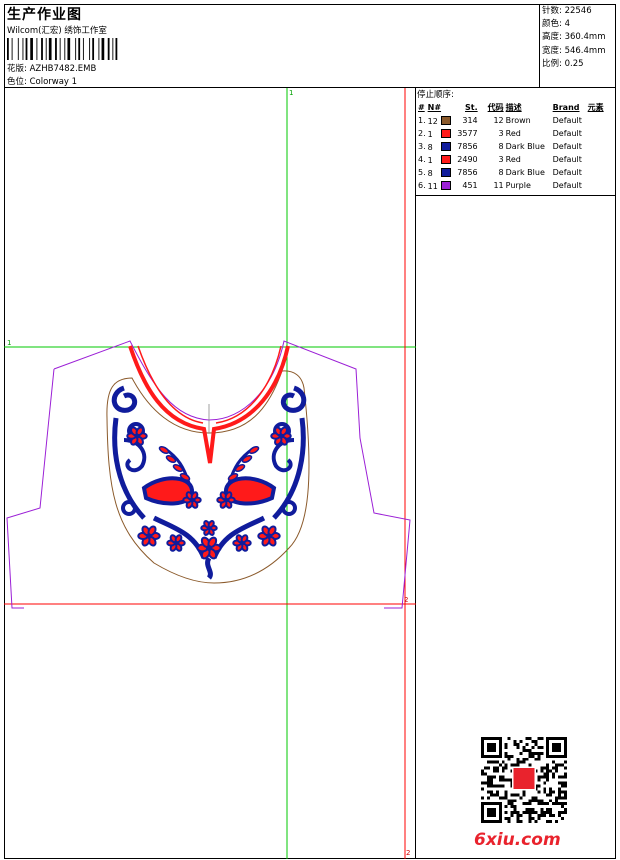  Describe the element at coordinates (53, 82) in the screenshot. I see `colorway-value: Colorway 1` at that location.